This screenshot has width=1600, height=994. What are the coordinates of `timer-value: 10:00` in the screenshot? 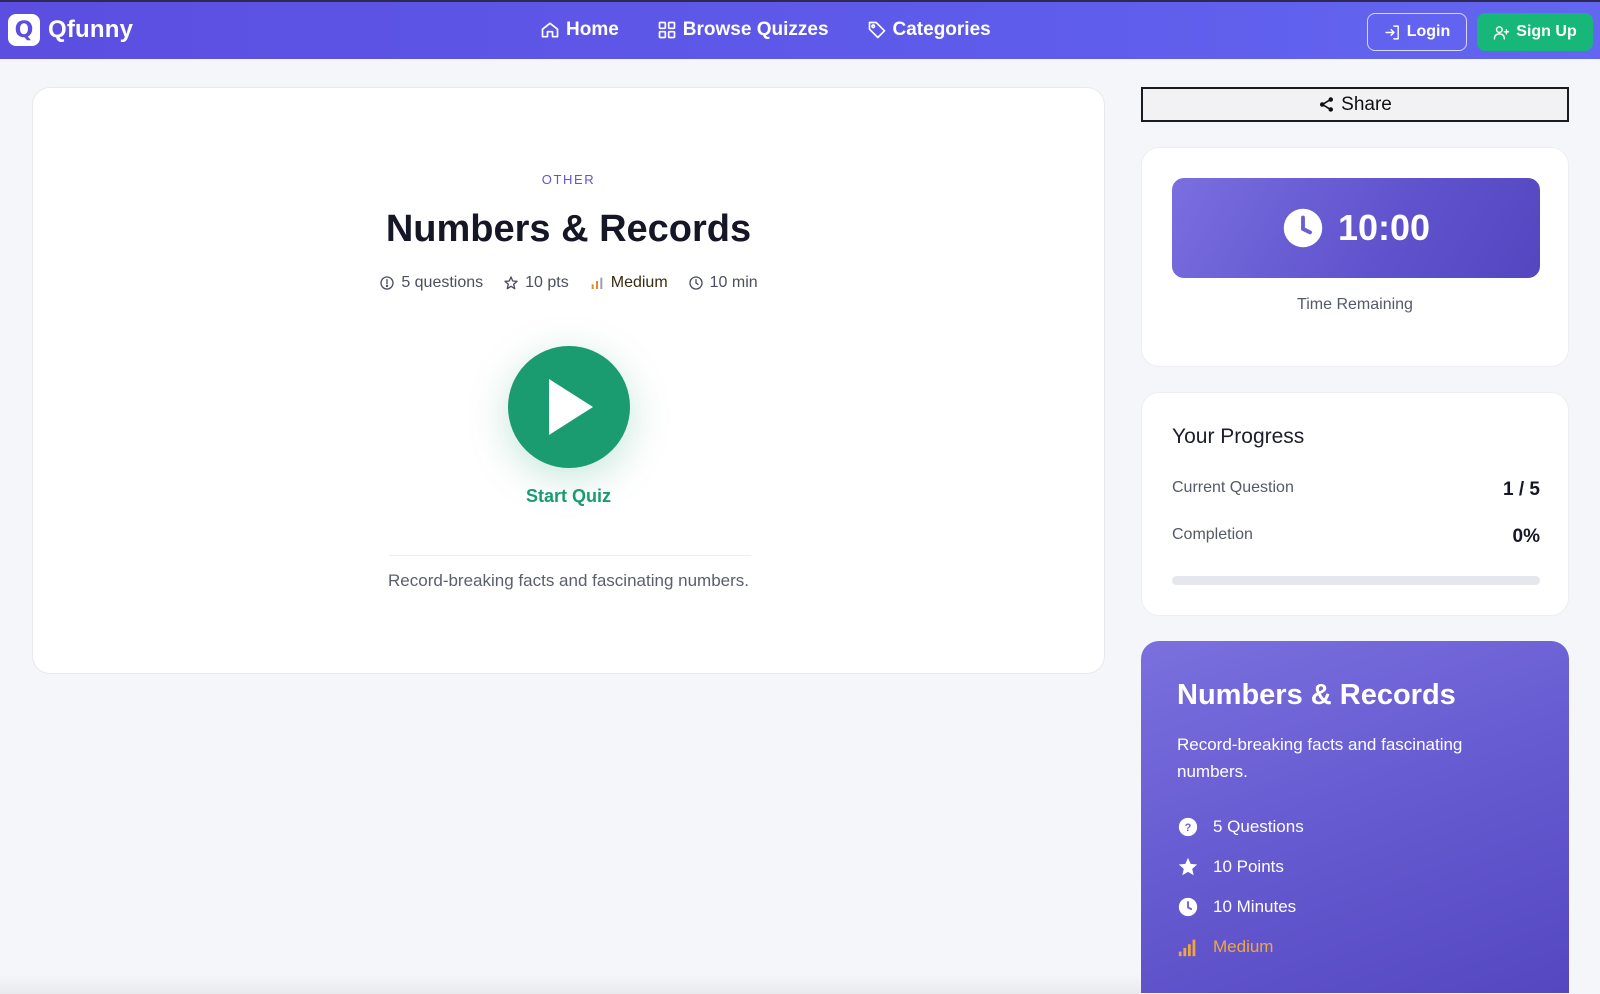 It's located at (1384, 227).